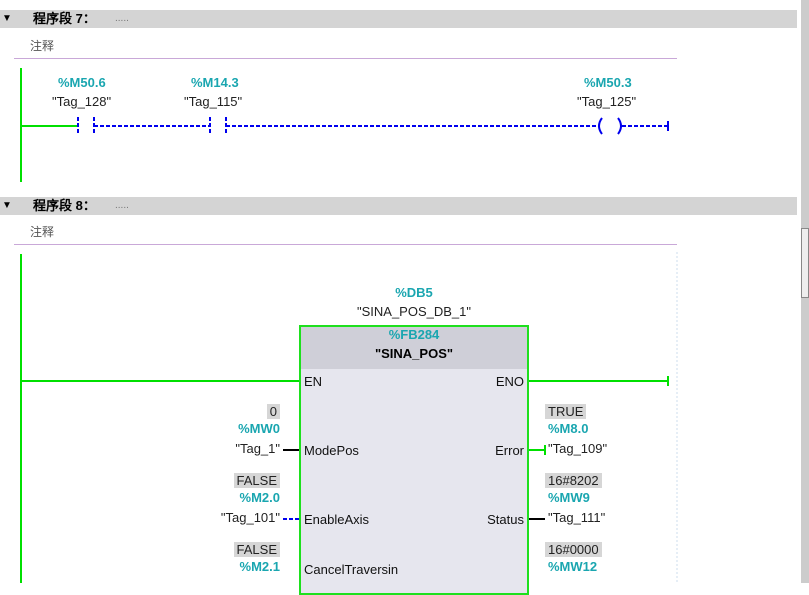 This screenshot has width=809, height=595. What do you see at coordinates (505, 519) in the screenshot?
I see `pin-status: Status` at bounding box center [505, 519].